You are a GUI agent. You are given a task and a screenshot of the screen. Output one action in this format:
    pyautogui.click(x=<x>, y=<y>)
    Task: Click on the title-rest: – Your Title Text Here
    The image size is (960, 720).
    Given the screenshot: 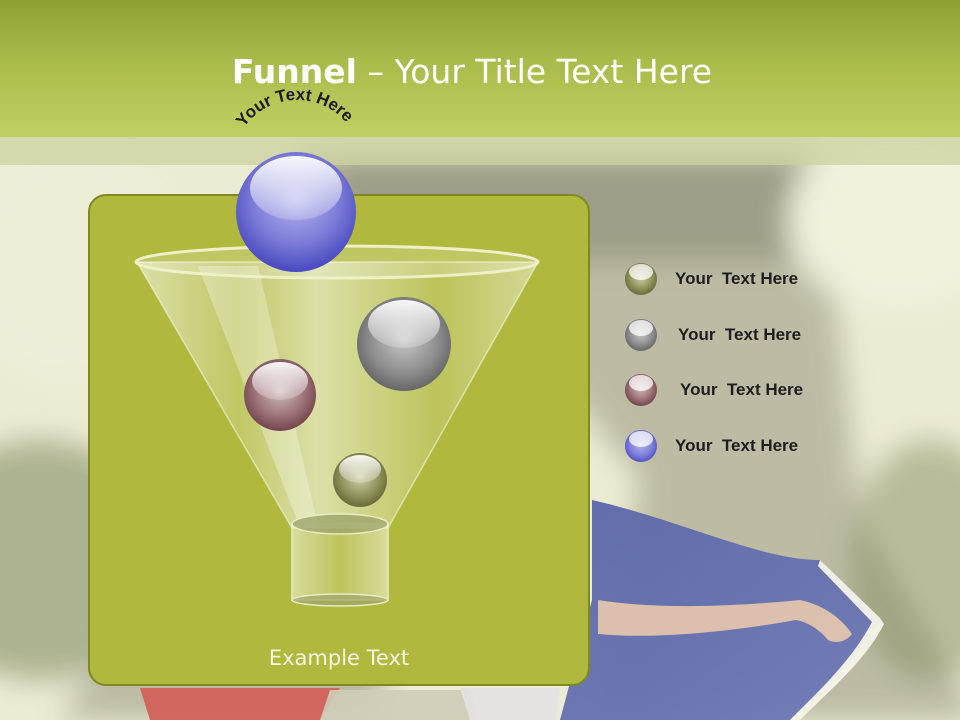 What is the action you would take?
    pyautogui.click(x=534, y=71)
    